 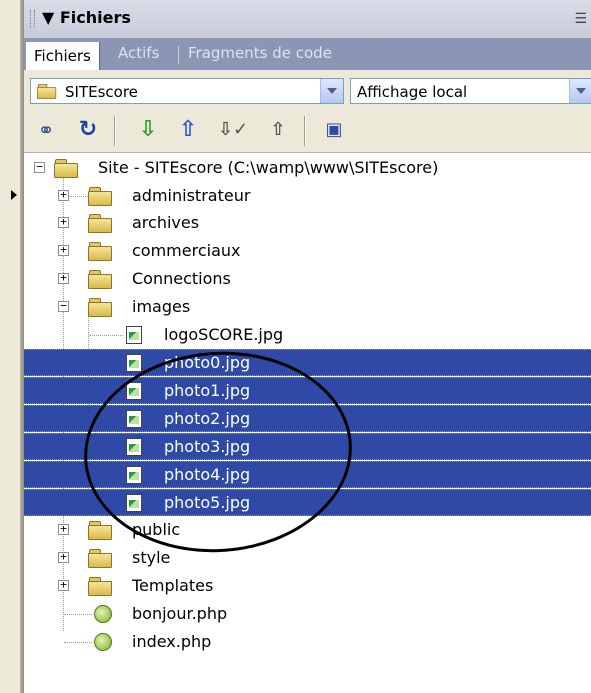 I want to click on collapse-arrow-icon, so click(x=14, y=195).